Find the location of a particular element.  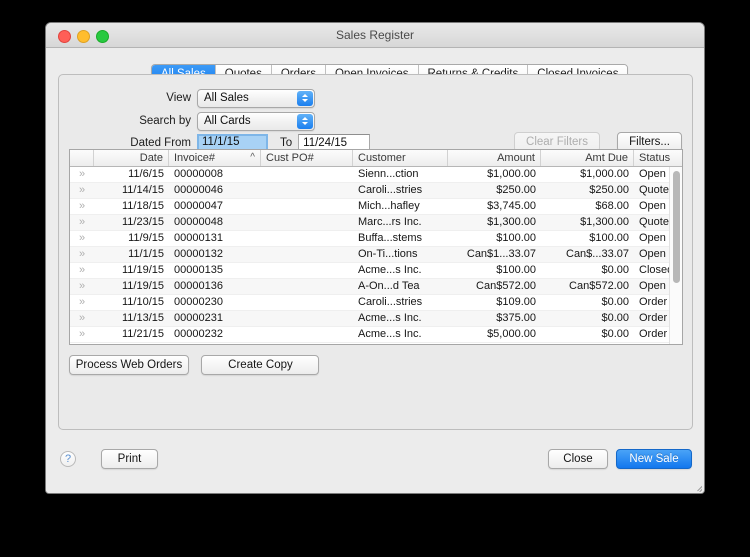

cell-invoice: 00000131 is located at coordinates (198, 238).